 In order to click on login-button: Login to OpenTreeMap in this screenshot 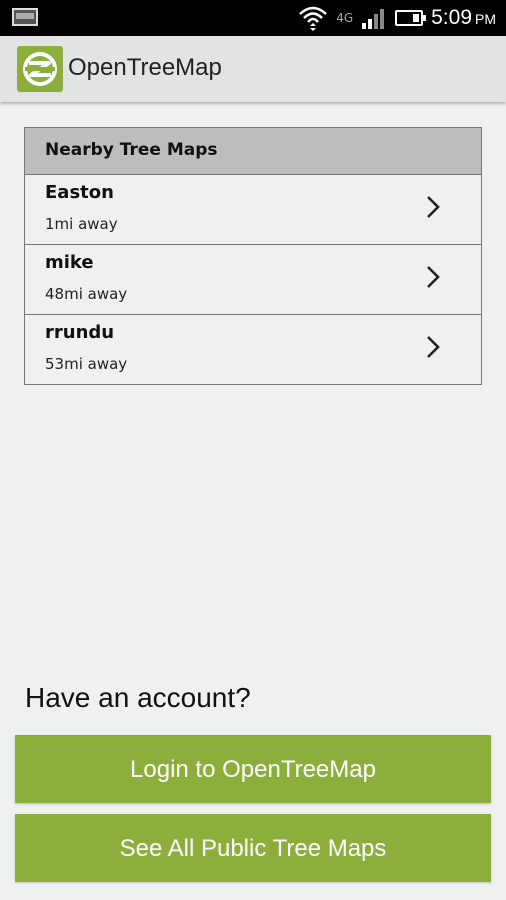, I will do `click(253, 769)`.